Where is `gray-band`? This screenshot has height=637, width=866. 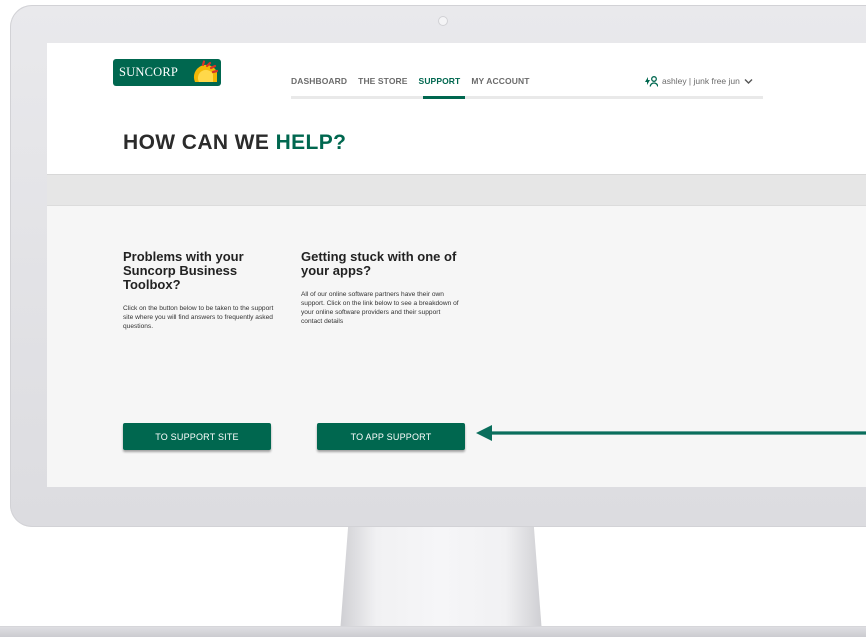
gray-band is located at coordinates (456, 190).